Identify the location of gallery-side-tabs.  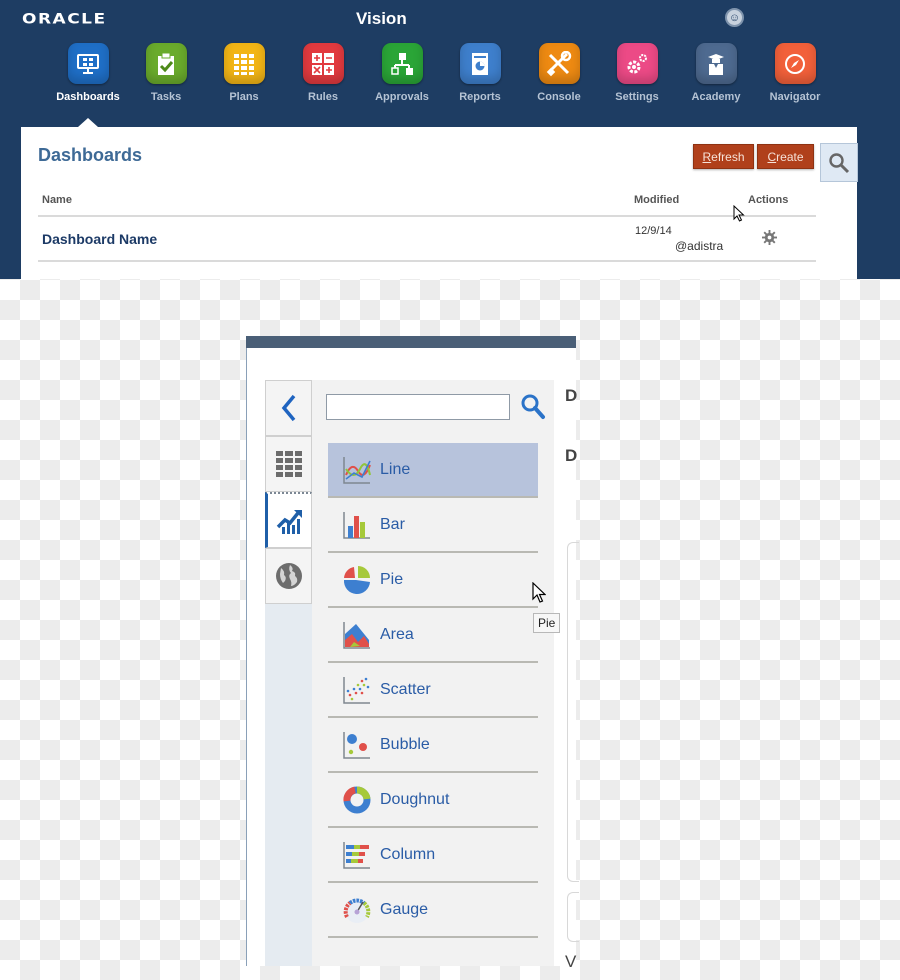
(288, 673).